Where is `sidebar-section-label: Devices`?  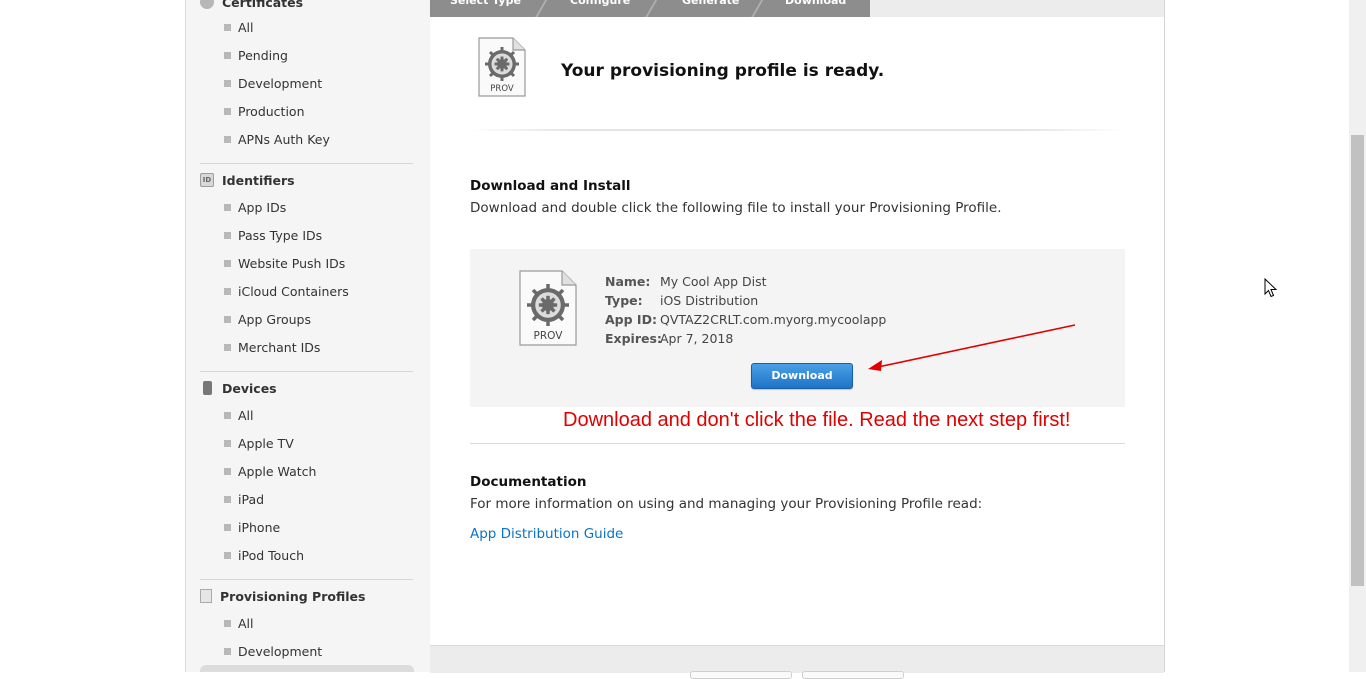 sidebar-section-label: Devices is located at coordinates (249, 388).